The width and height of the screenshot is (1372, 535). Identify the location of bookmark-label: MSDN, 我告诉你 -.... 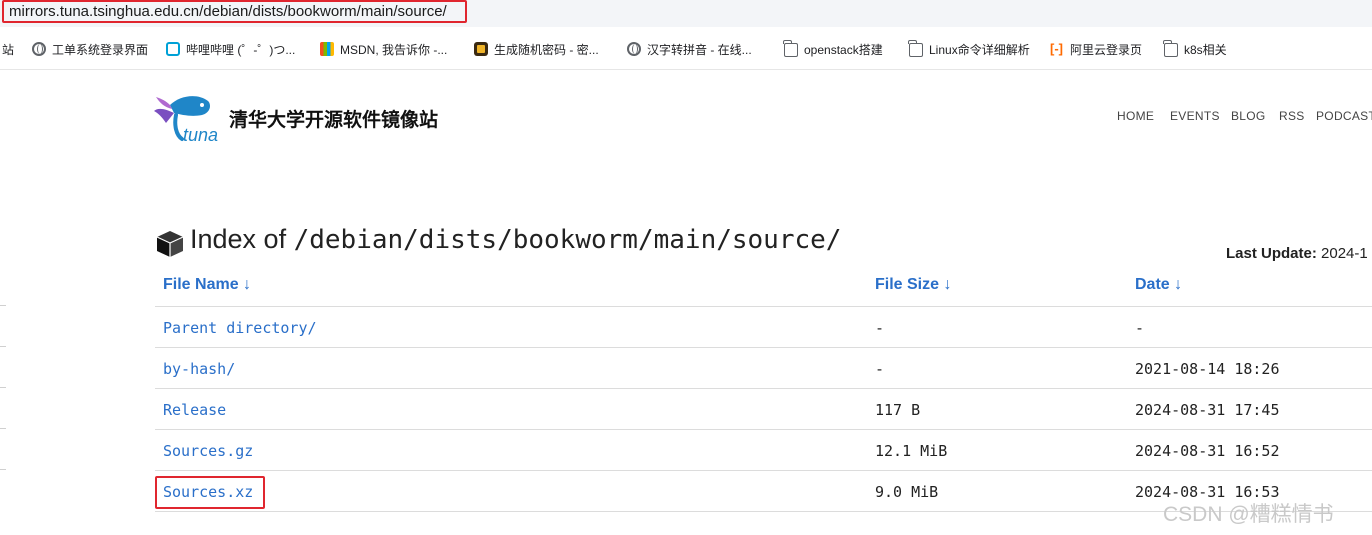
(394, 49).